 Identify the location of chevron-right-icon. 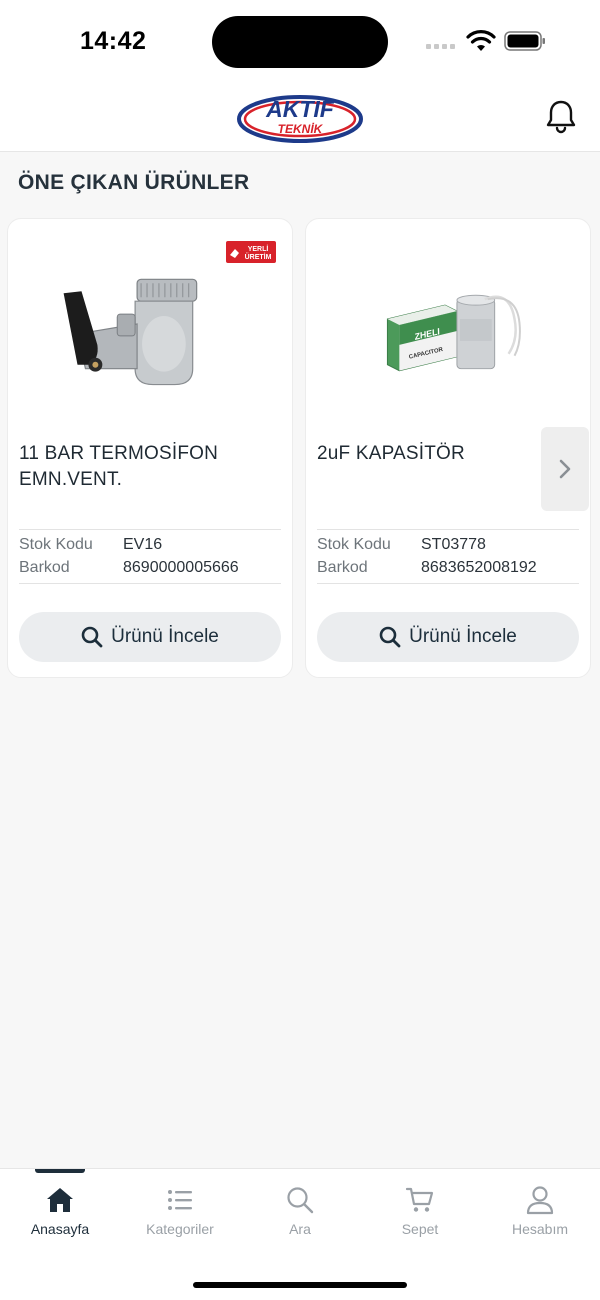
(565, 469).